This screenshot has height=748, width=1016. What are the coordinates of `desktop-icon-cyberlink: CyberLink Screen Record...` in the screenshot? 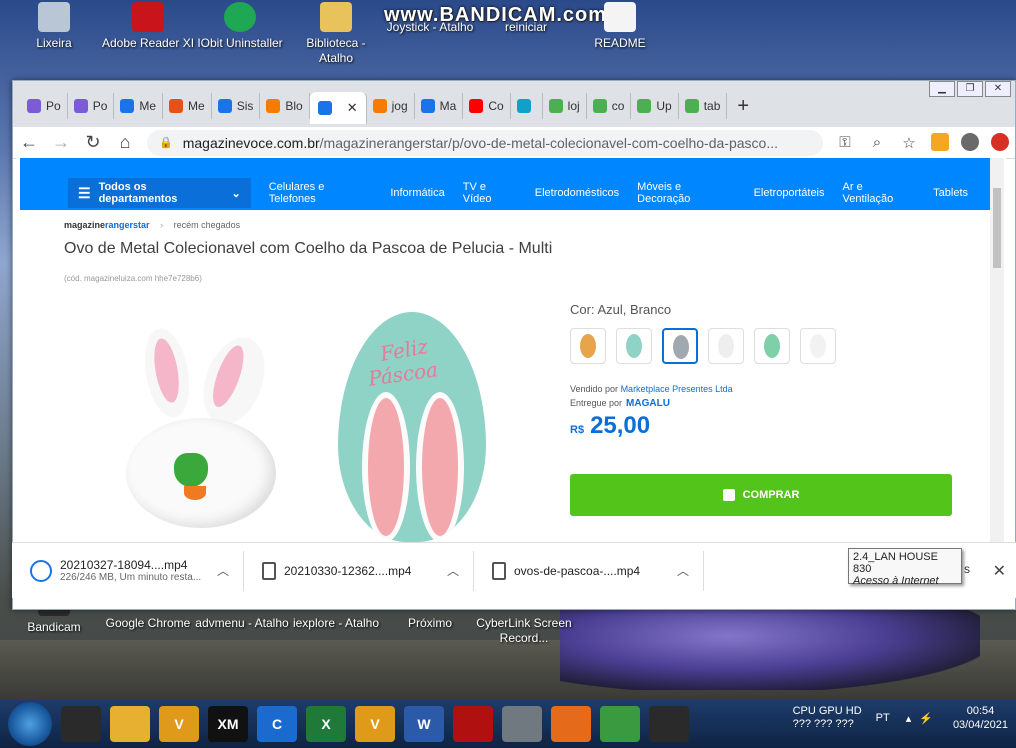 It's located at (524, 631).